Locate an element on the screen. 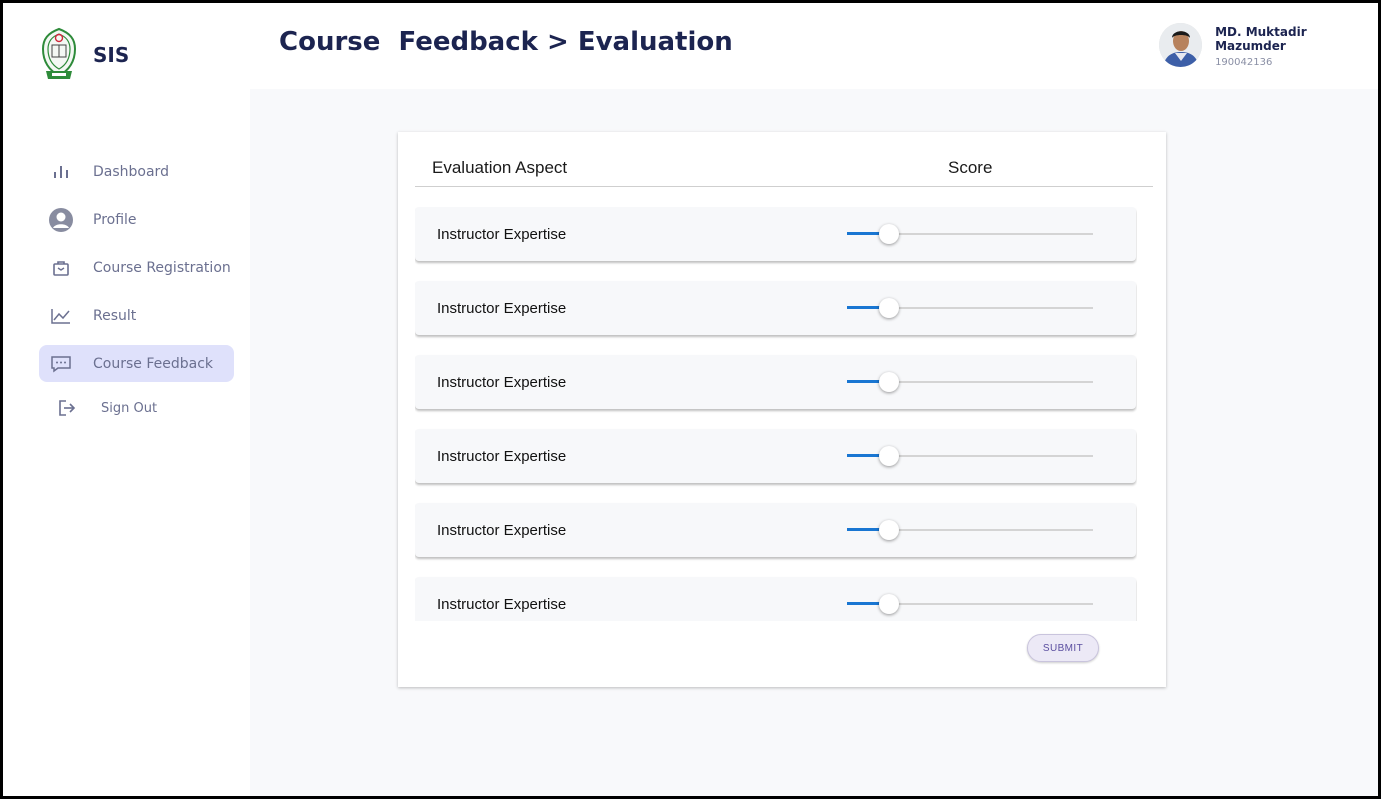 This screenshot has width=1381, height=799. user-profile: MD. Muktadir Mazumder 190042136 is located at coordinates (1268, 45).